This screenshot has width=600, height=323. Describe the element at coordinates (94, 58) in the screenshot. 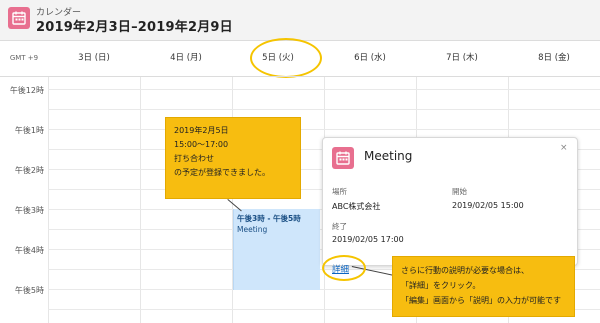

I see `day-header-sun: 3日 (日)` at that location.